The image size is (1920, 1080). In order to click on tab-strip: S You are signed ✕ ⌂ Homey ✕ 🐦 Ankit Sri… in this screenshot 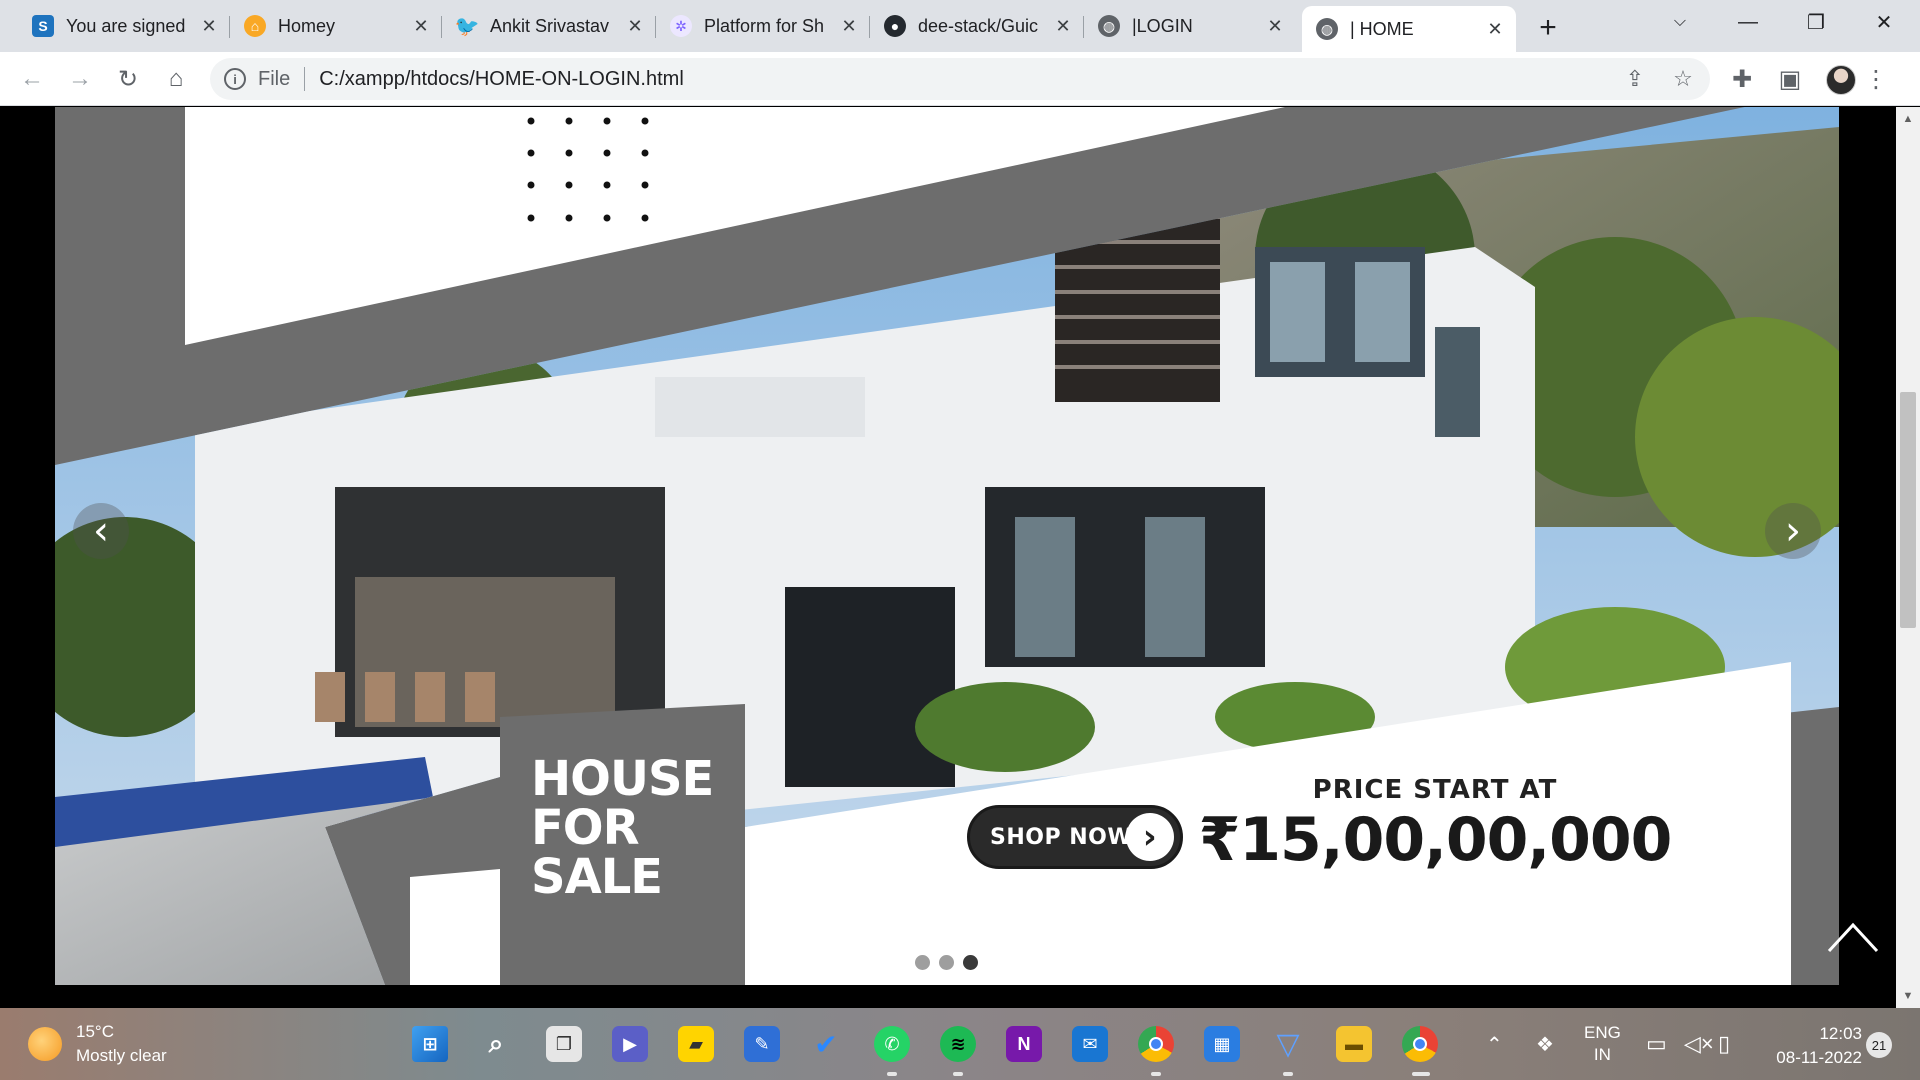, I will do `click(960, 26)`.